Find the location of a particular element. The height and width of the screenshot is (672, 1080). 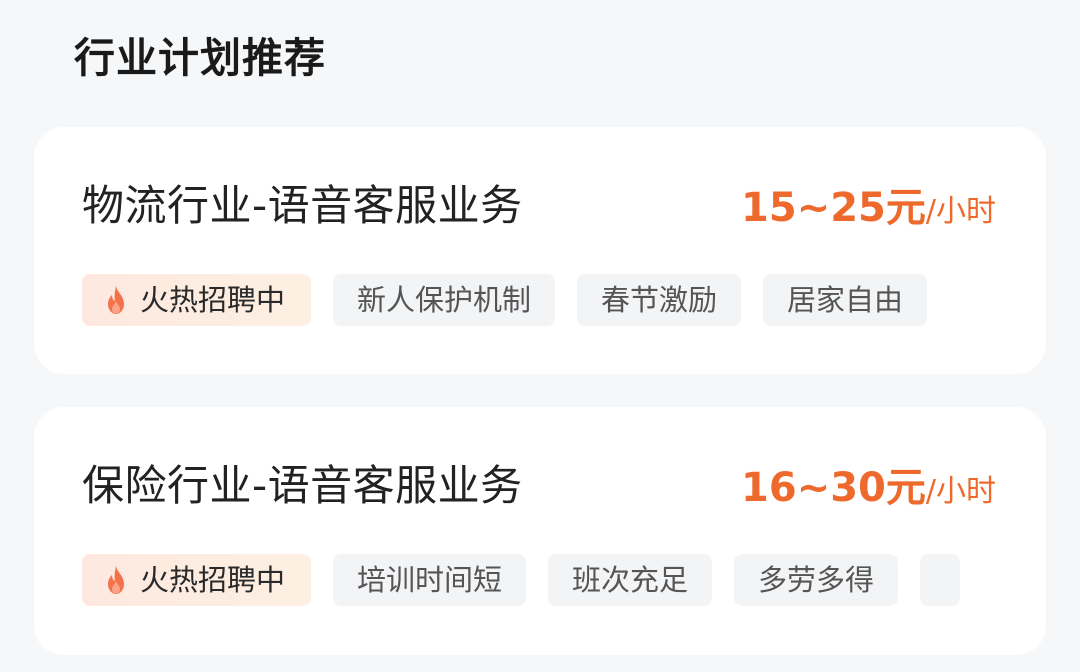

section-title: 行业计划推荐 is located at coordinates (200, 58).